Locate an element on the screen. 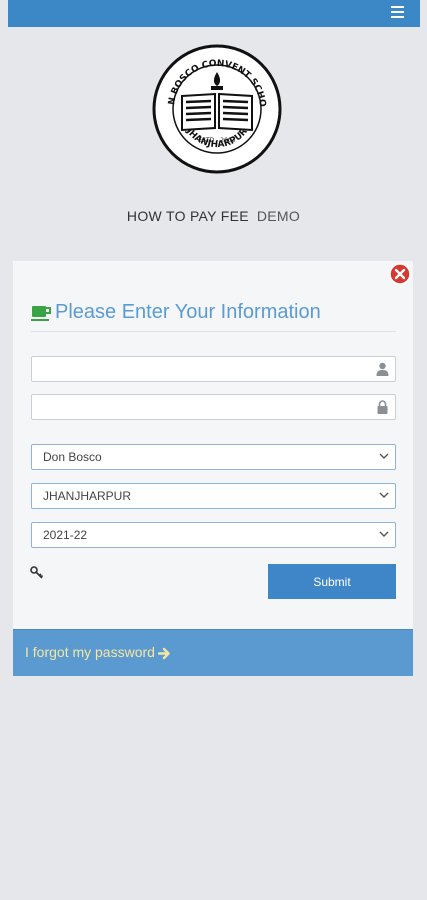  form-title-row: Please Enter Your Information is located at coordinates (213, 316).